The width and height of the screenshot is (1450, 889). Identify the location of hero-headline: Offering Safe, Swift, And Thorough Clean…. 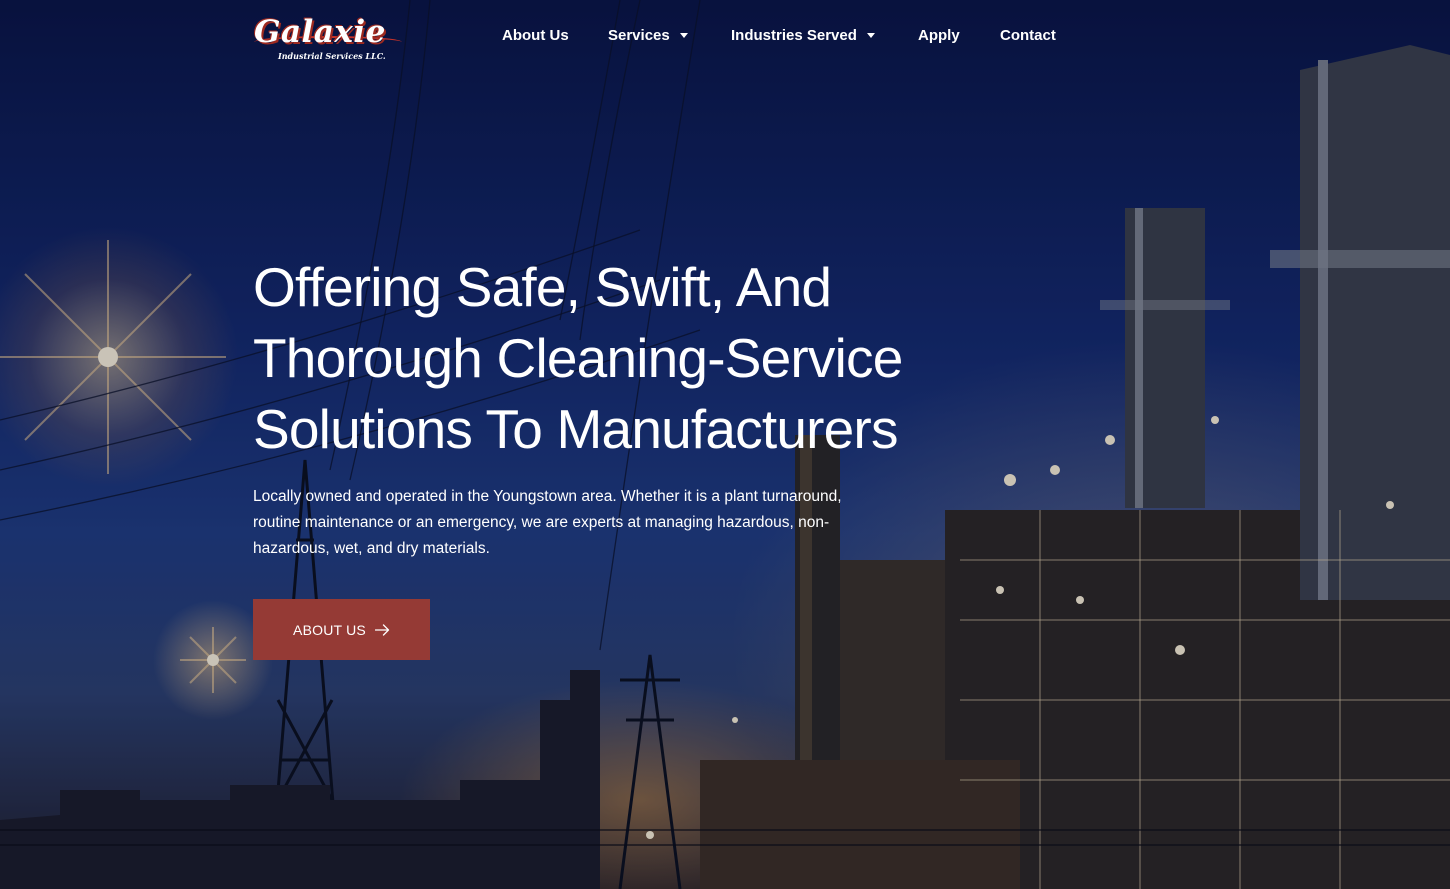
(613, 358).